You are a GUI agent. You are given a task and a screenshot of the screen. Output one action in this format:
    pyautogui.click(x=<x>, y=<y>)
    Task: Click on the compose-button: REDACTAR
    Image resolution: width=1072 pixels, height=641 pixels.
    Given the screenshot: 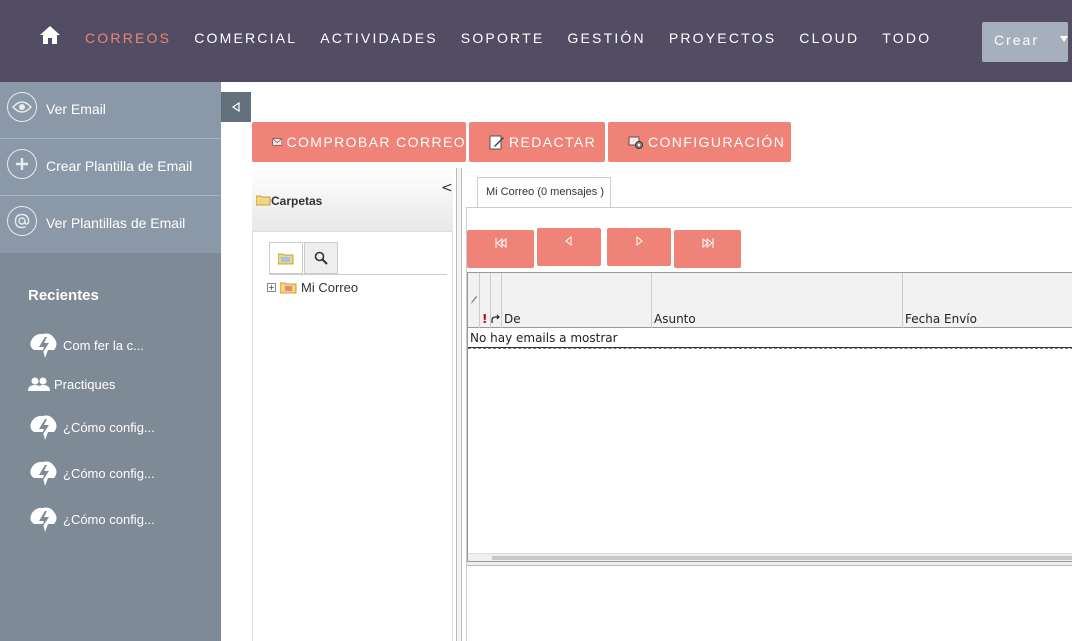 What is the action you would take?
    pyautogui.click(x=537, y=142)
    